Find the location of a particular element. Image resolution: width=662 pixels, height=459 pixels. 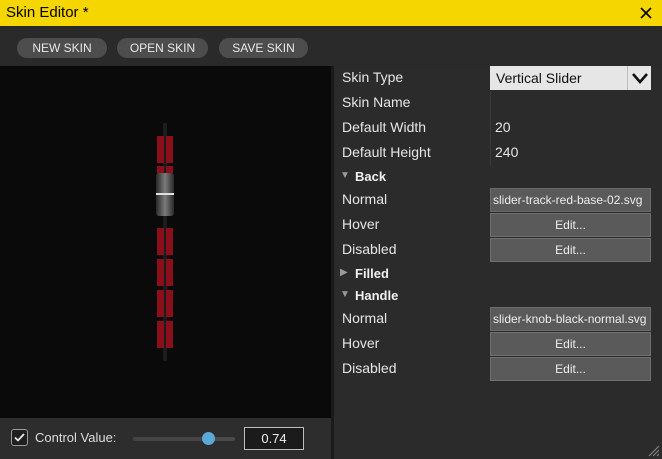

control-value-checkbox is located at coordinates (19, 437).